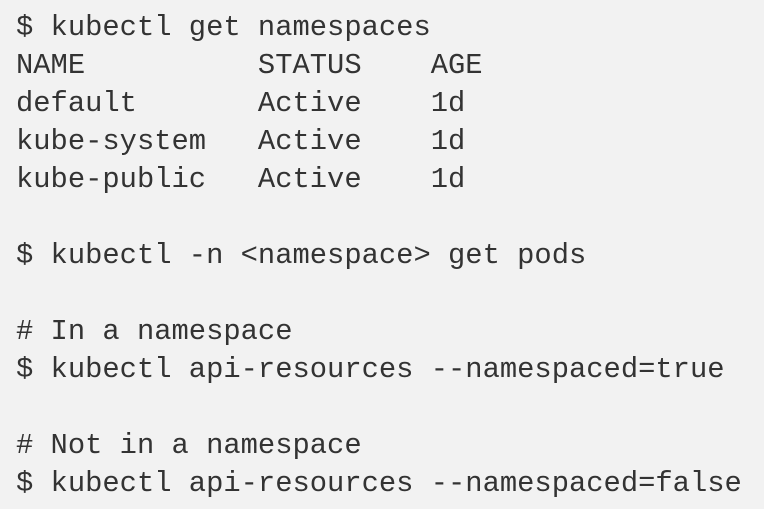  I want to click on table-row: kube-public Active 1d, so click(241, 179).